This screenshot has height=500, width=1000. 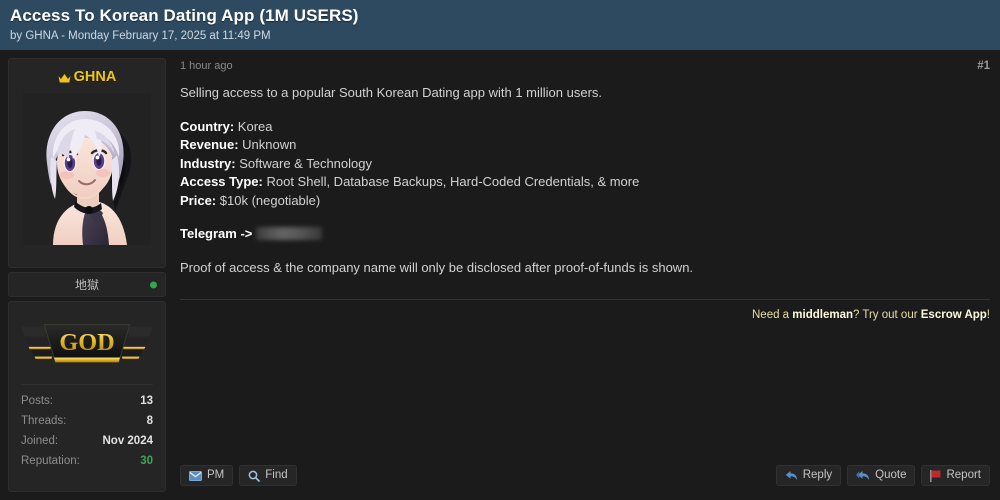 I want to click on stat-value-threads: 8, so click(x=149, y=421).